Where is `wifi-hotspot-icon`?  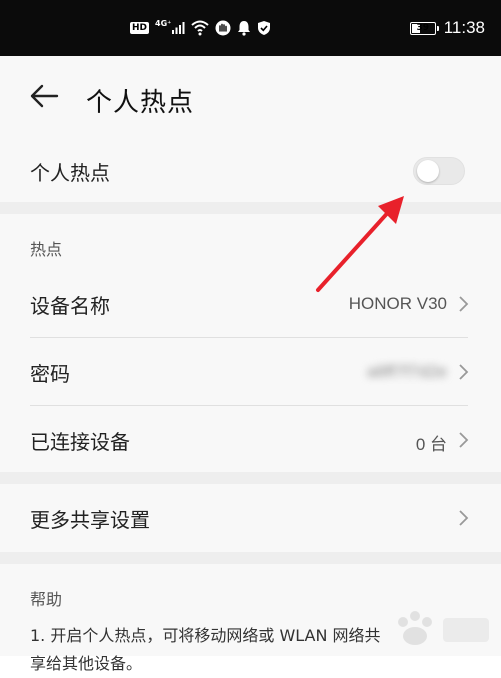
wifi-hotspot-icon is located at coordinates (200, 28).